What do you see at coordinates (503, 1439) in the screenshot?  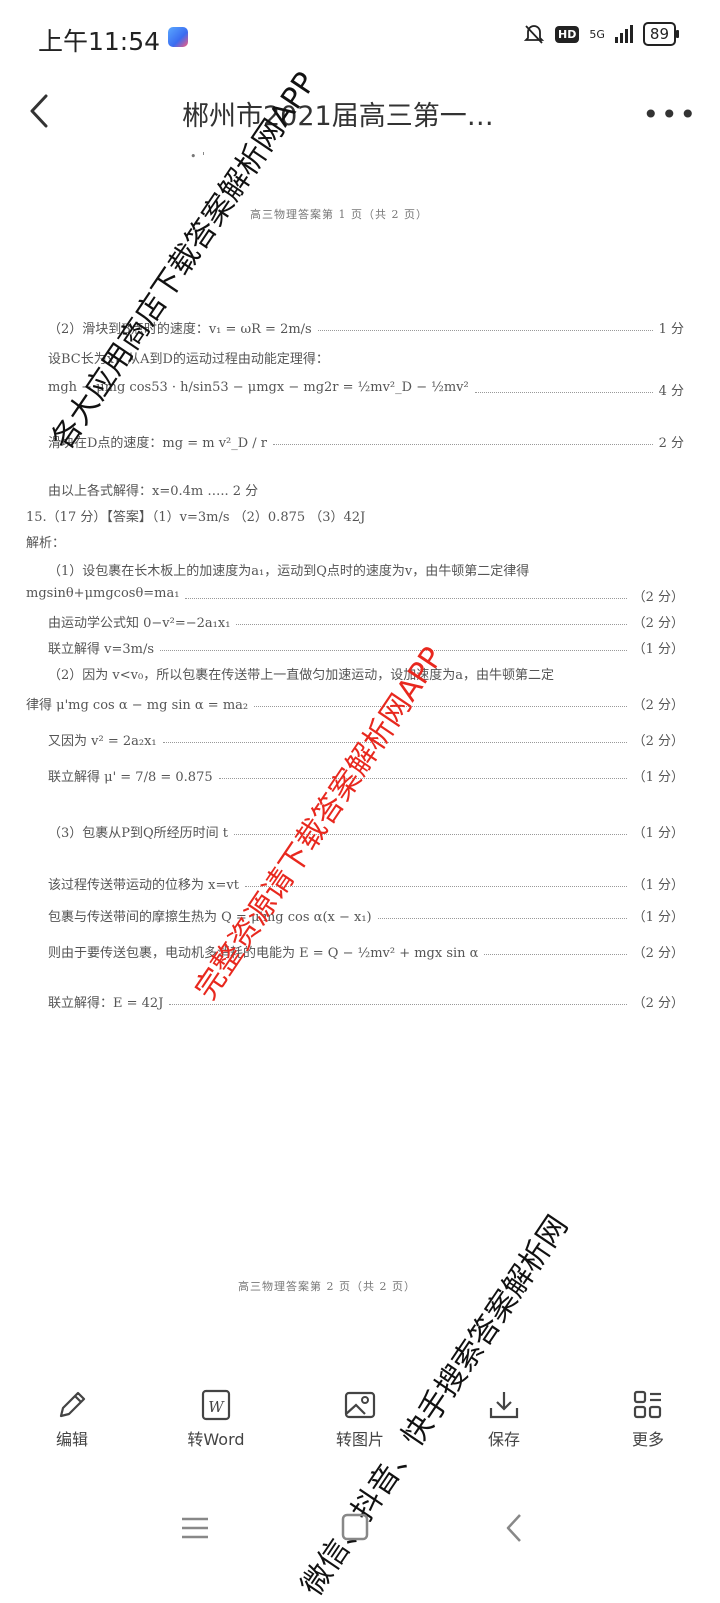 I see `save-label: 保存` at bounding box center [503, 1439].